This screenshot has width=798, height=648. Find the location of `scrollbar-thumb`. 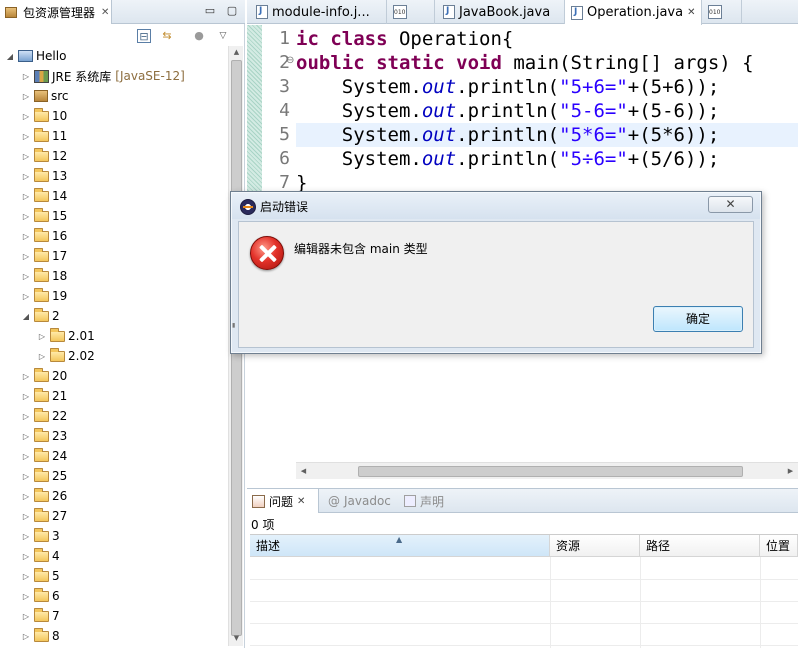

scrollbar-thumb is located at coordinates (550, 471).